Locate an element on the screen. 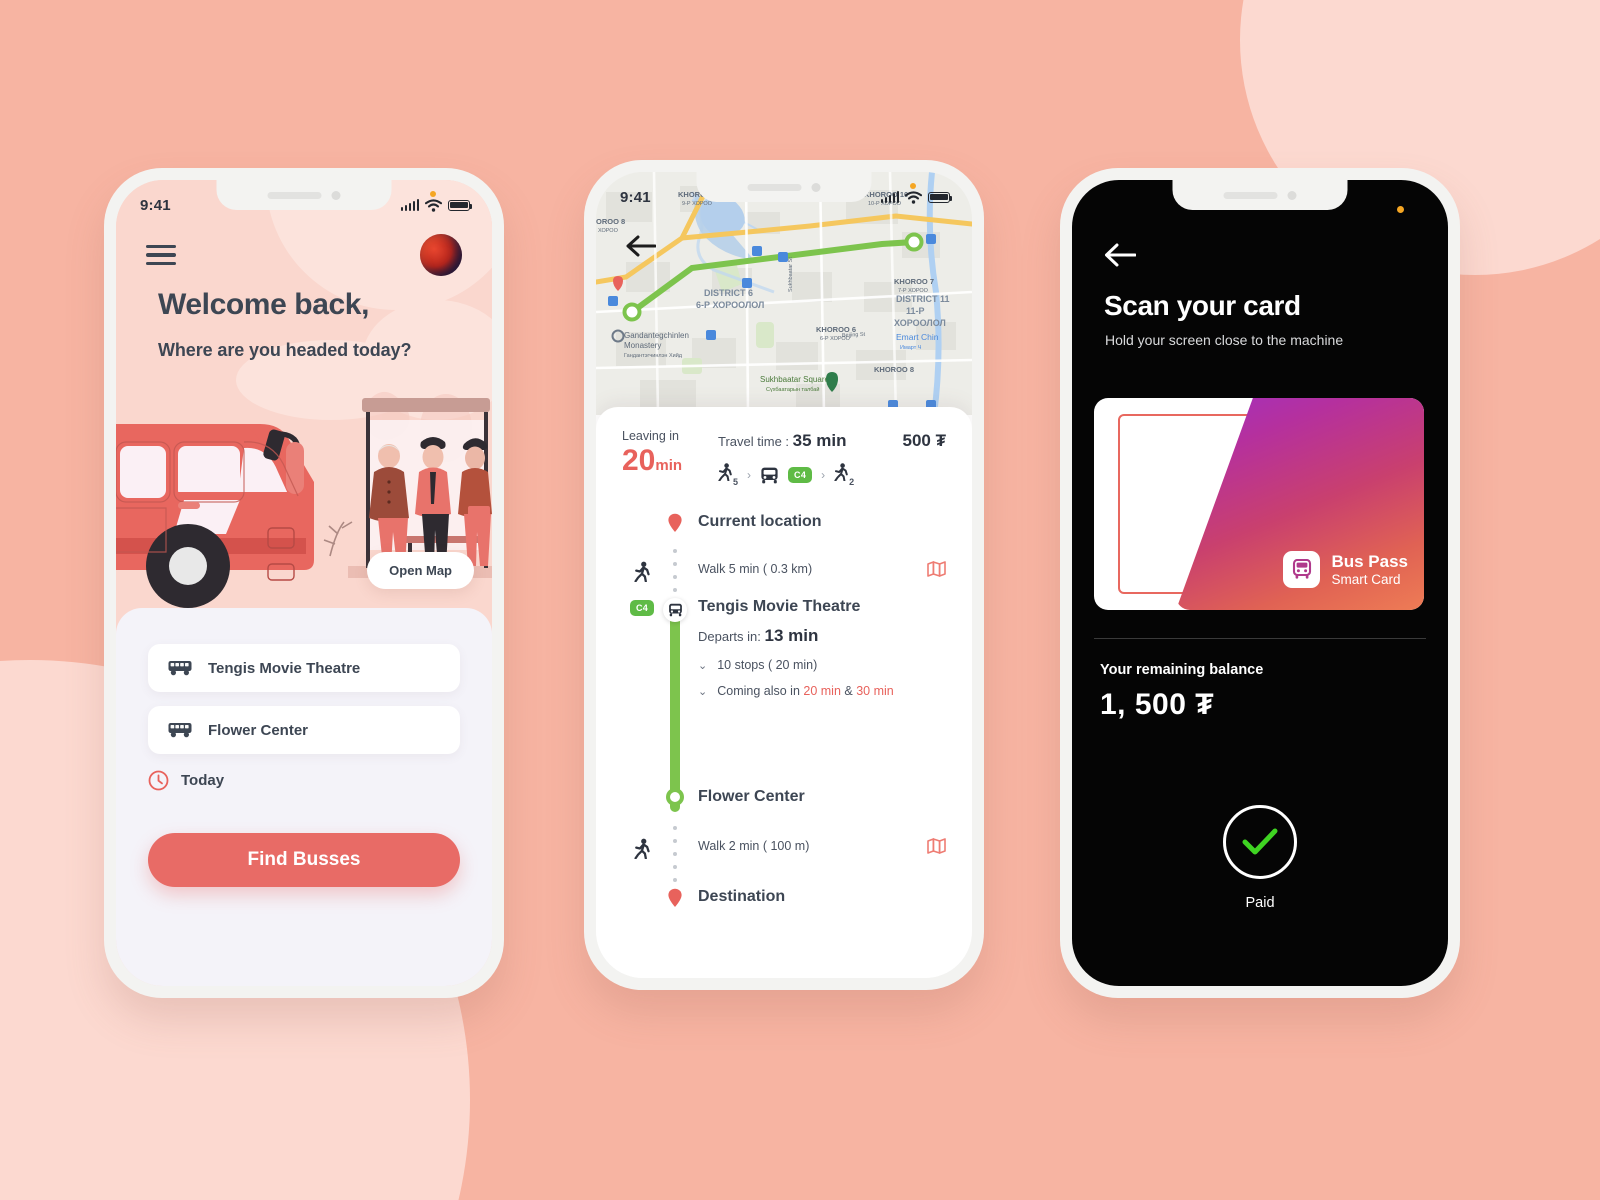  stops-expand-row: ⌄ 10 stops ( 20 min) is located at coordinates (822, 665).